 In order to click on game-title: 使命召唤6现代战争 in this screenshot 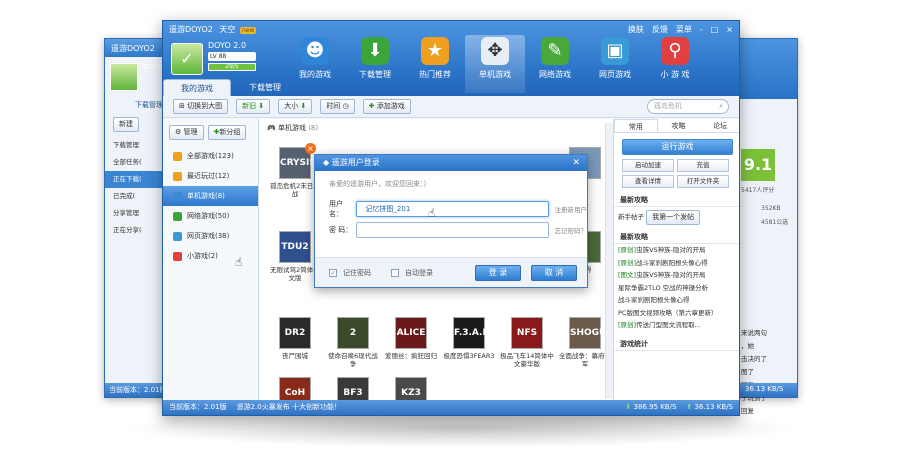, I will do `click(353, 360)`.